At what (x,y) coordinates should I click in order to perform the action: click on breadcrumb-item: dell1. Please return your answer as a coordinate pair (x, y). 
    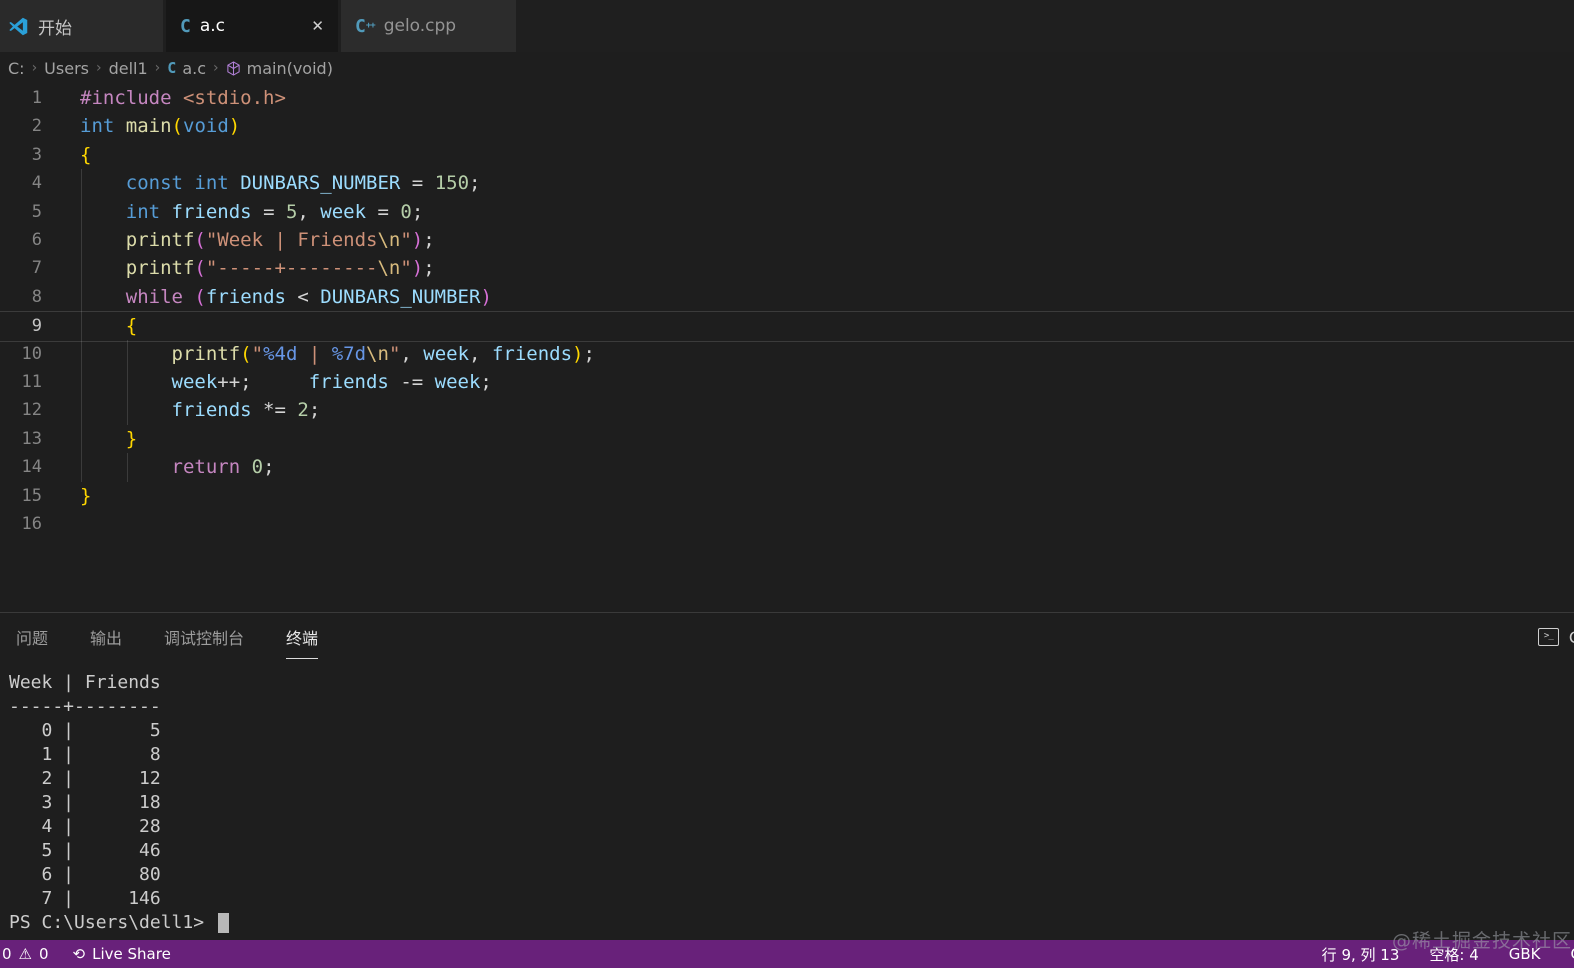
    Looking at the image, I should click on (128, 68).